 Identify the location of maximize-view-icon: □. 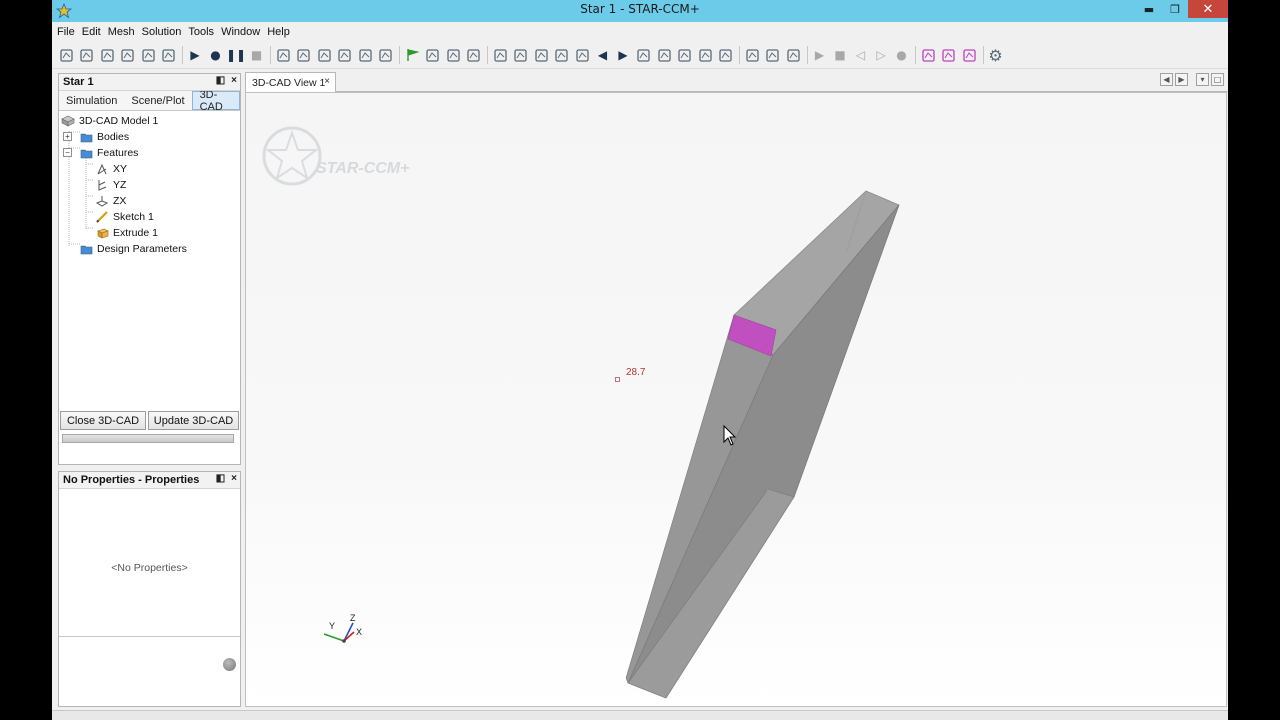
(1217, 79).